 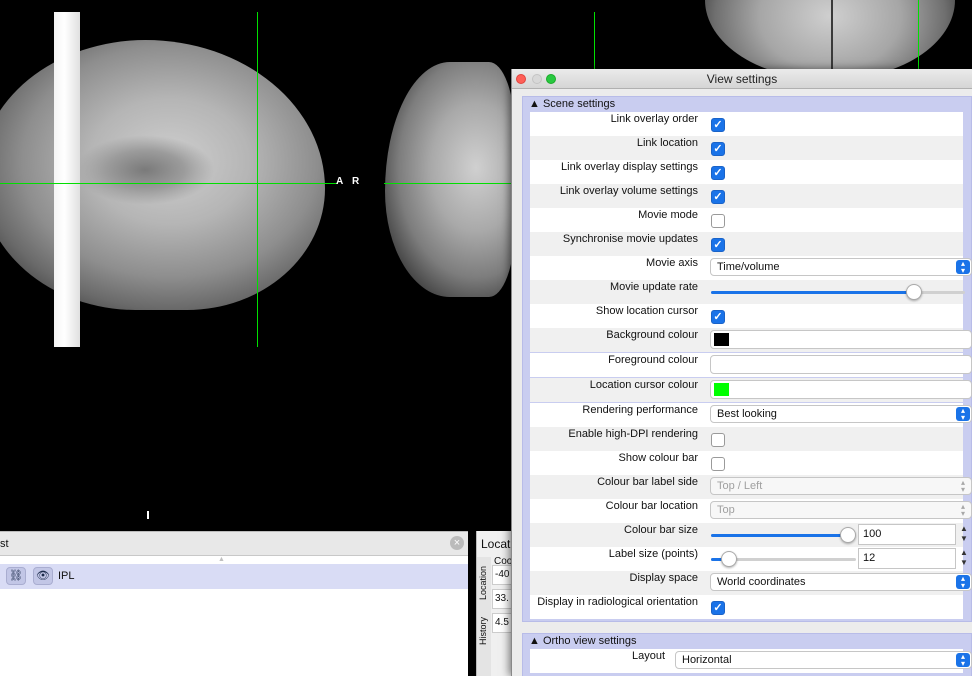 What do you see at coordinates (718, 221) in the screenshot?
I see `movie-mode-checkbox` at bounding box center [718, 221].